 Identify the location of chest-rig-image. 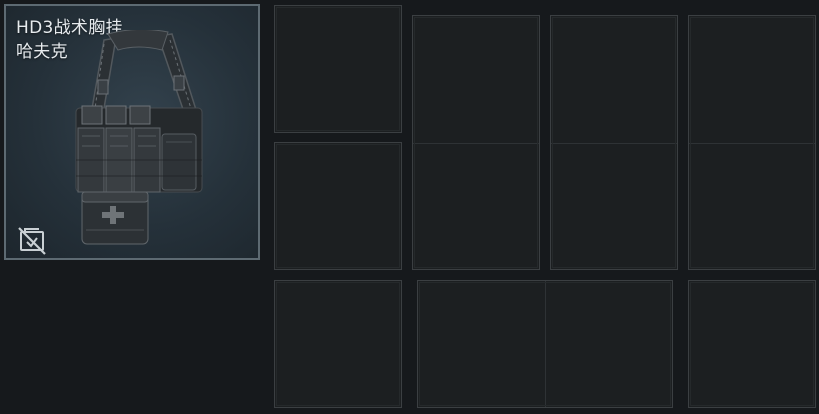
(139, 137).